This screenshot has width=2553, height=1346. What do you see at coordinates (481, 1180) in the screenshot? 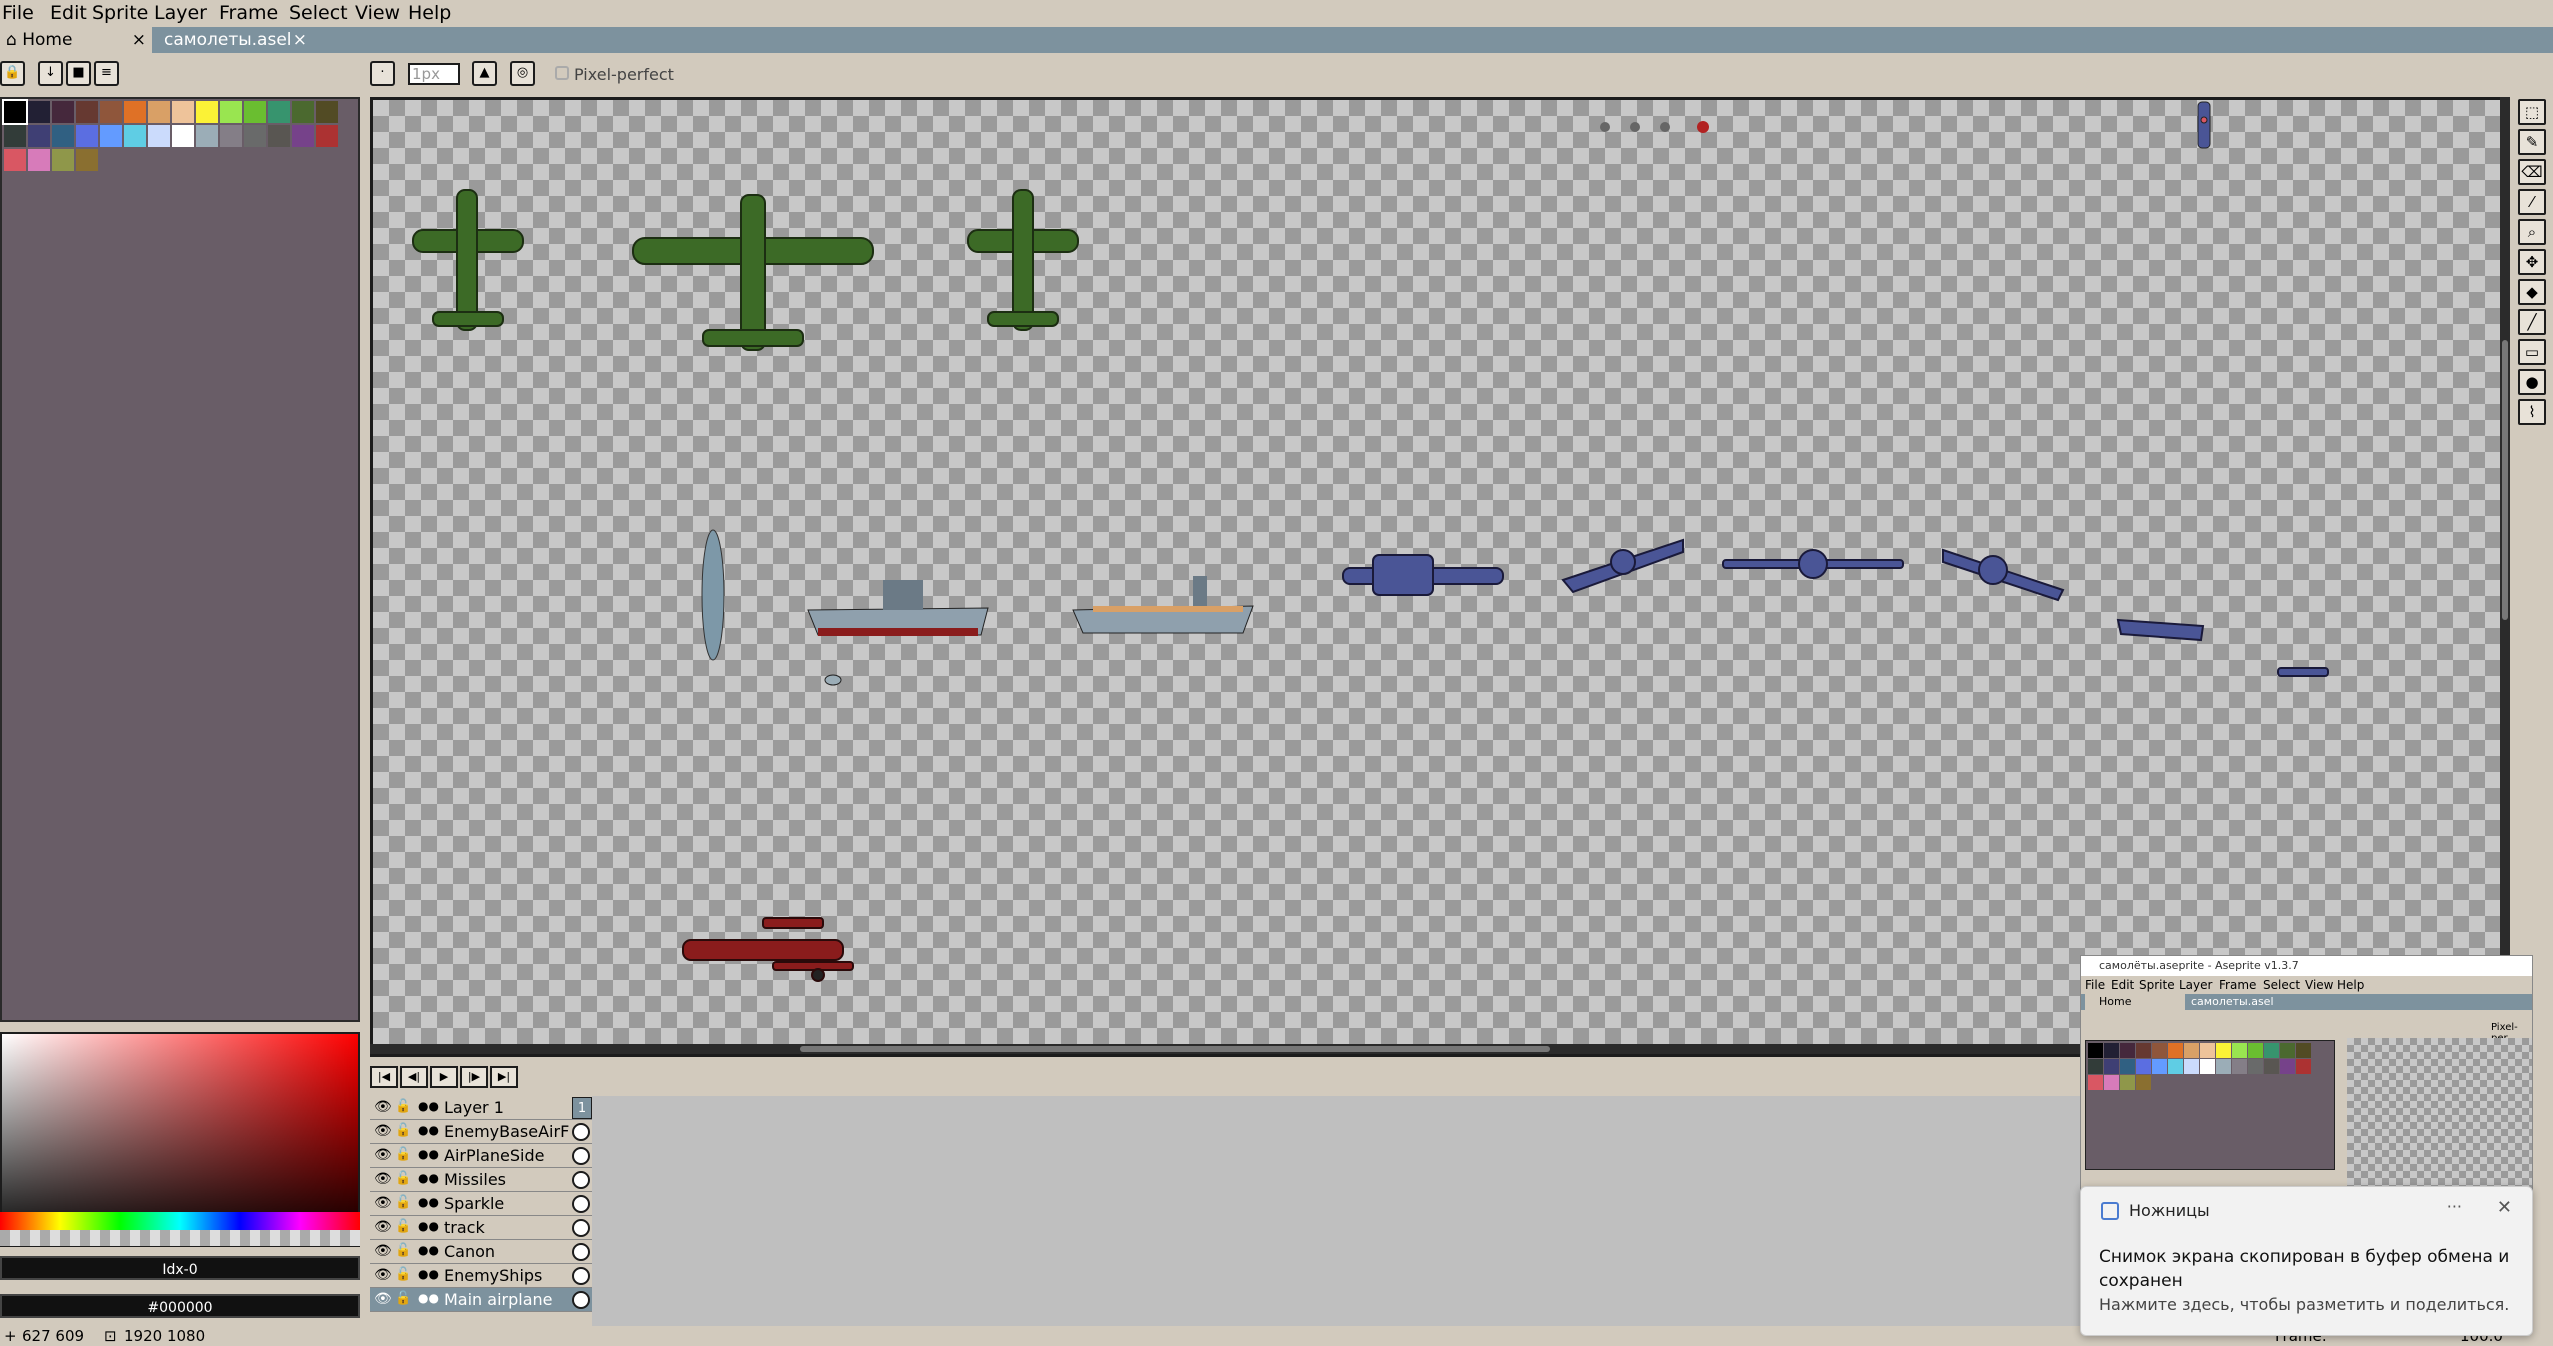
I see `layer-row: 👁 🔓 ●● Missiles` at bounding box center [481, 1180].